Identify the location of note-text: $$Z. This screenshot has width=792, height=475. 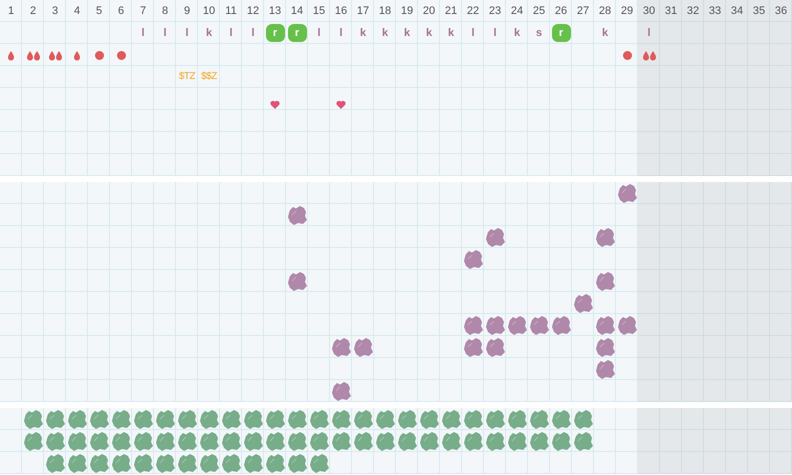
(209, 77).